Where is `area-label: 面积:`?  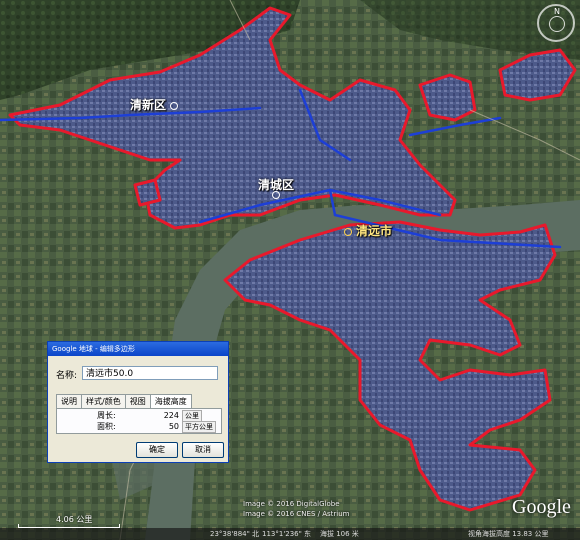
area-label: 面积: is located at coordinates (106, 426).